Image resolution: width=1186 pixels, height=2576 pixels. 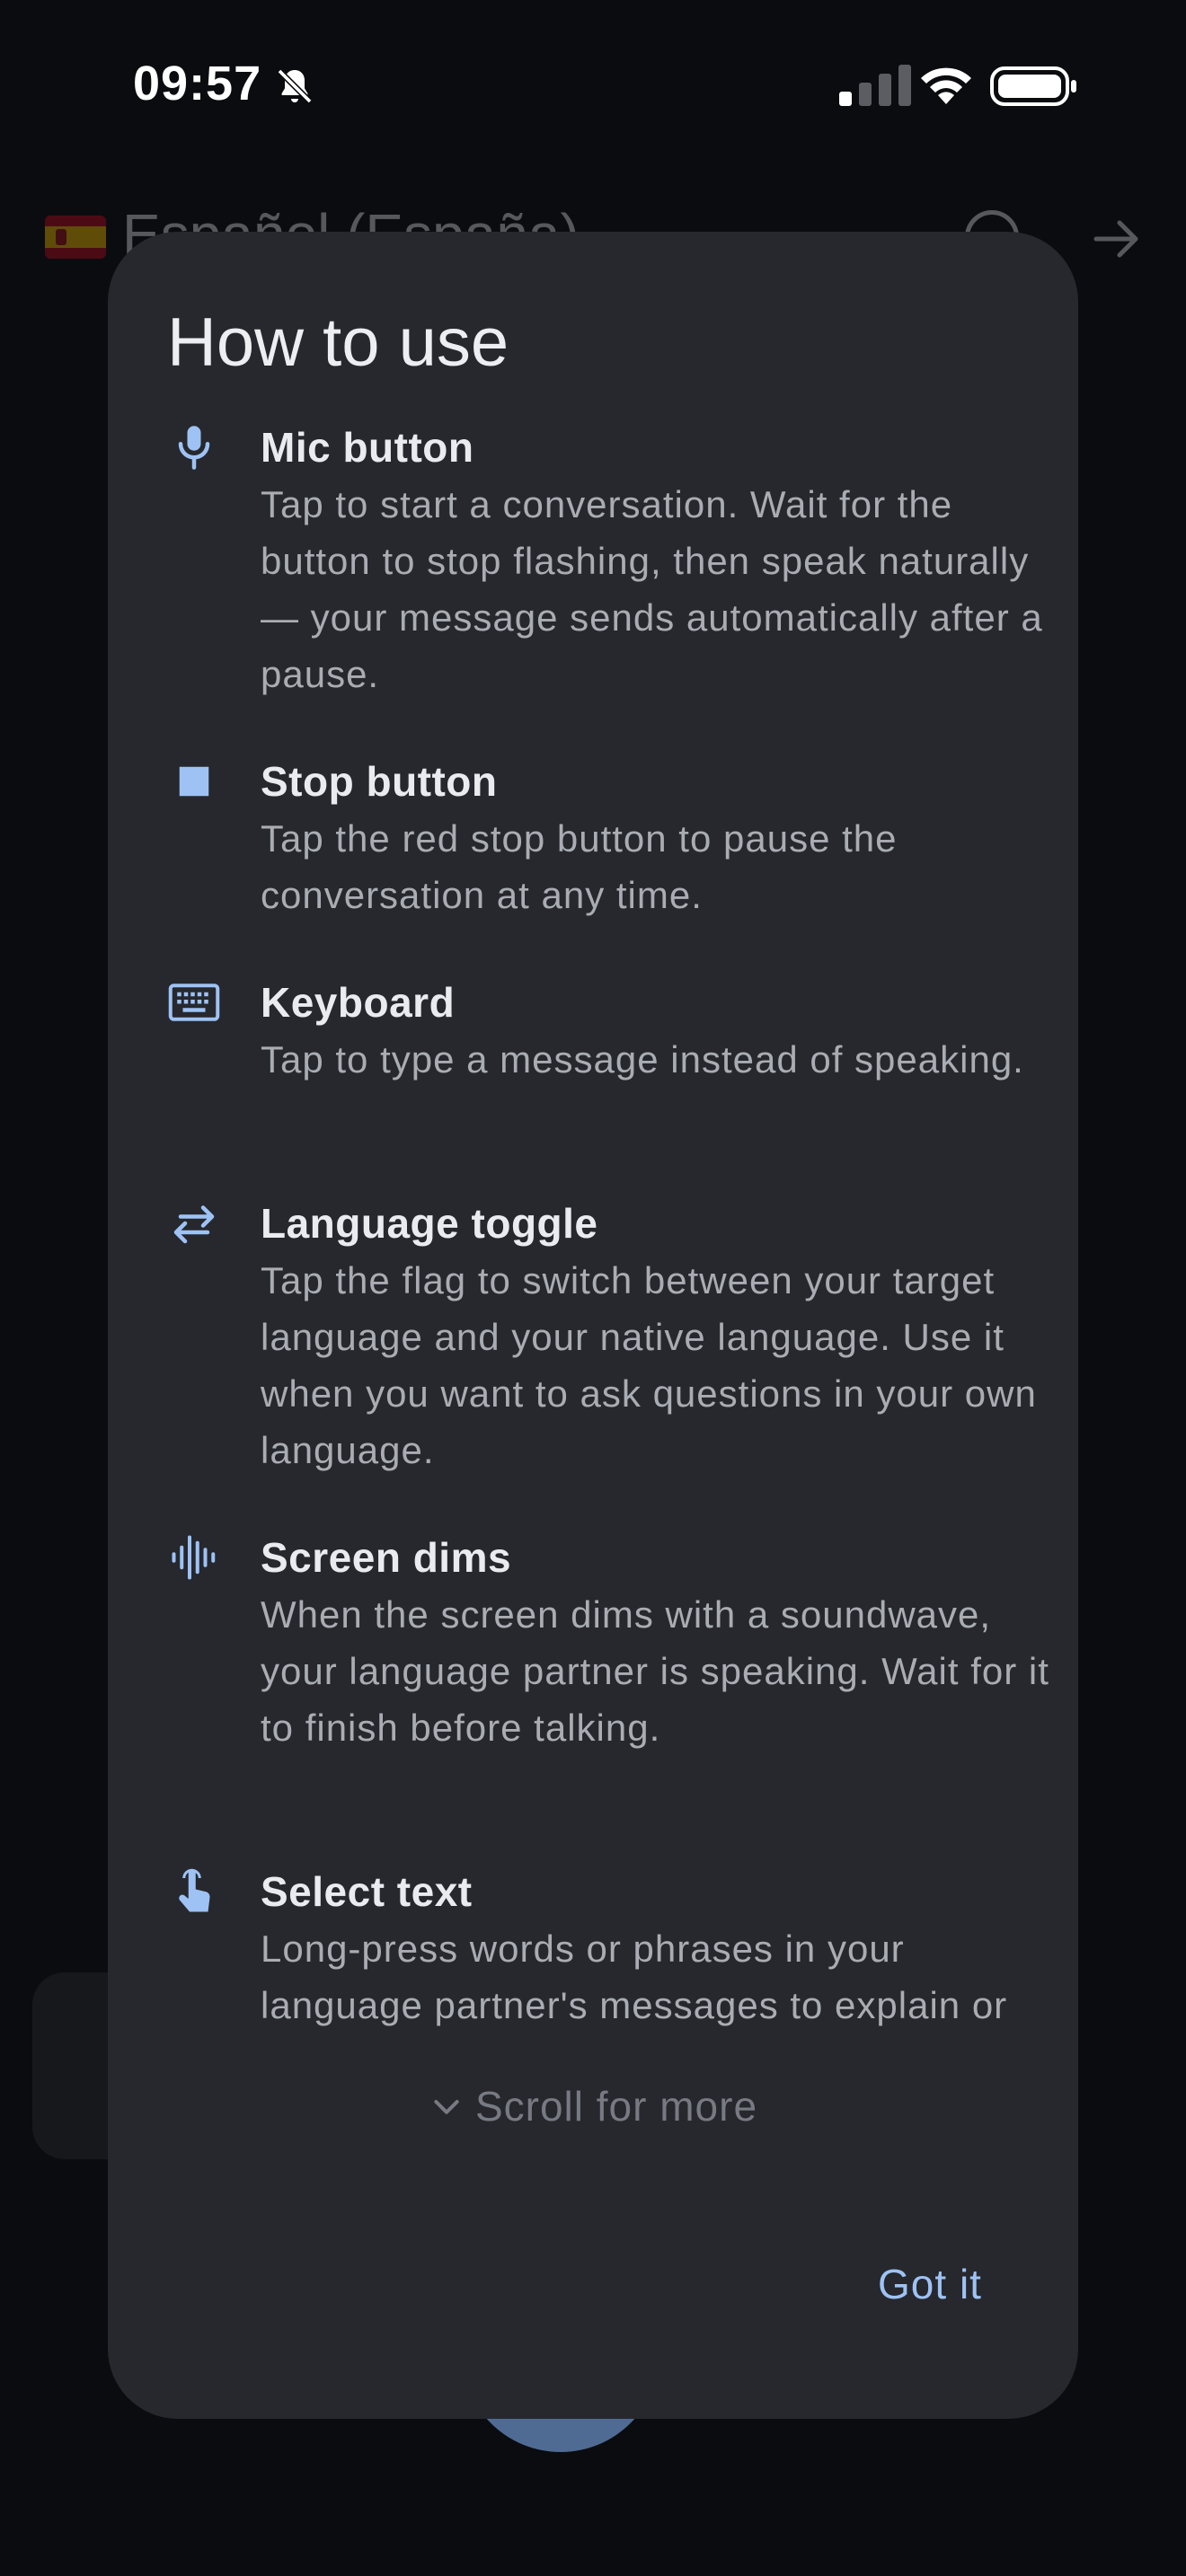 What do you see at coordinates (194, 781) in the screenshot?
I see `stop-icon` at bounding box center [194, 781].